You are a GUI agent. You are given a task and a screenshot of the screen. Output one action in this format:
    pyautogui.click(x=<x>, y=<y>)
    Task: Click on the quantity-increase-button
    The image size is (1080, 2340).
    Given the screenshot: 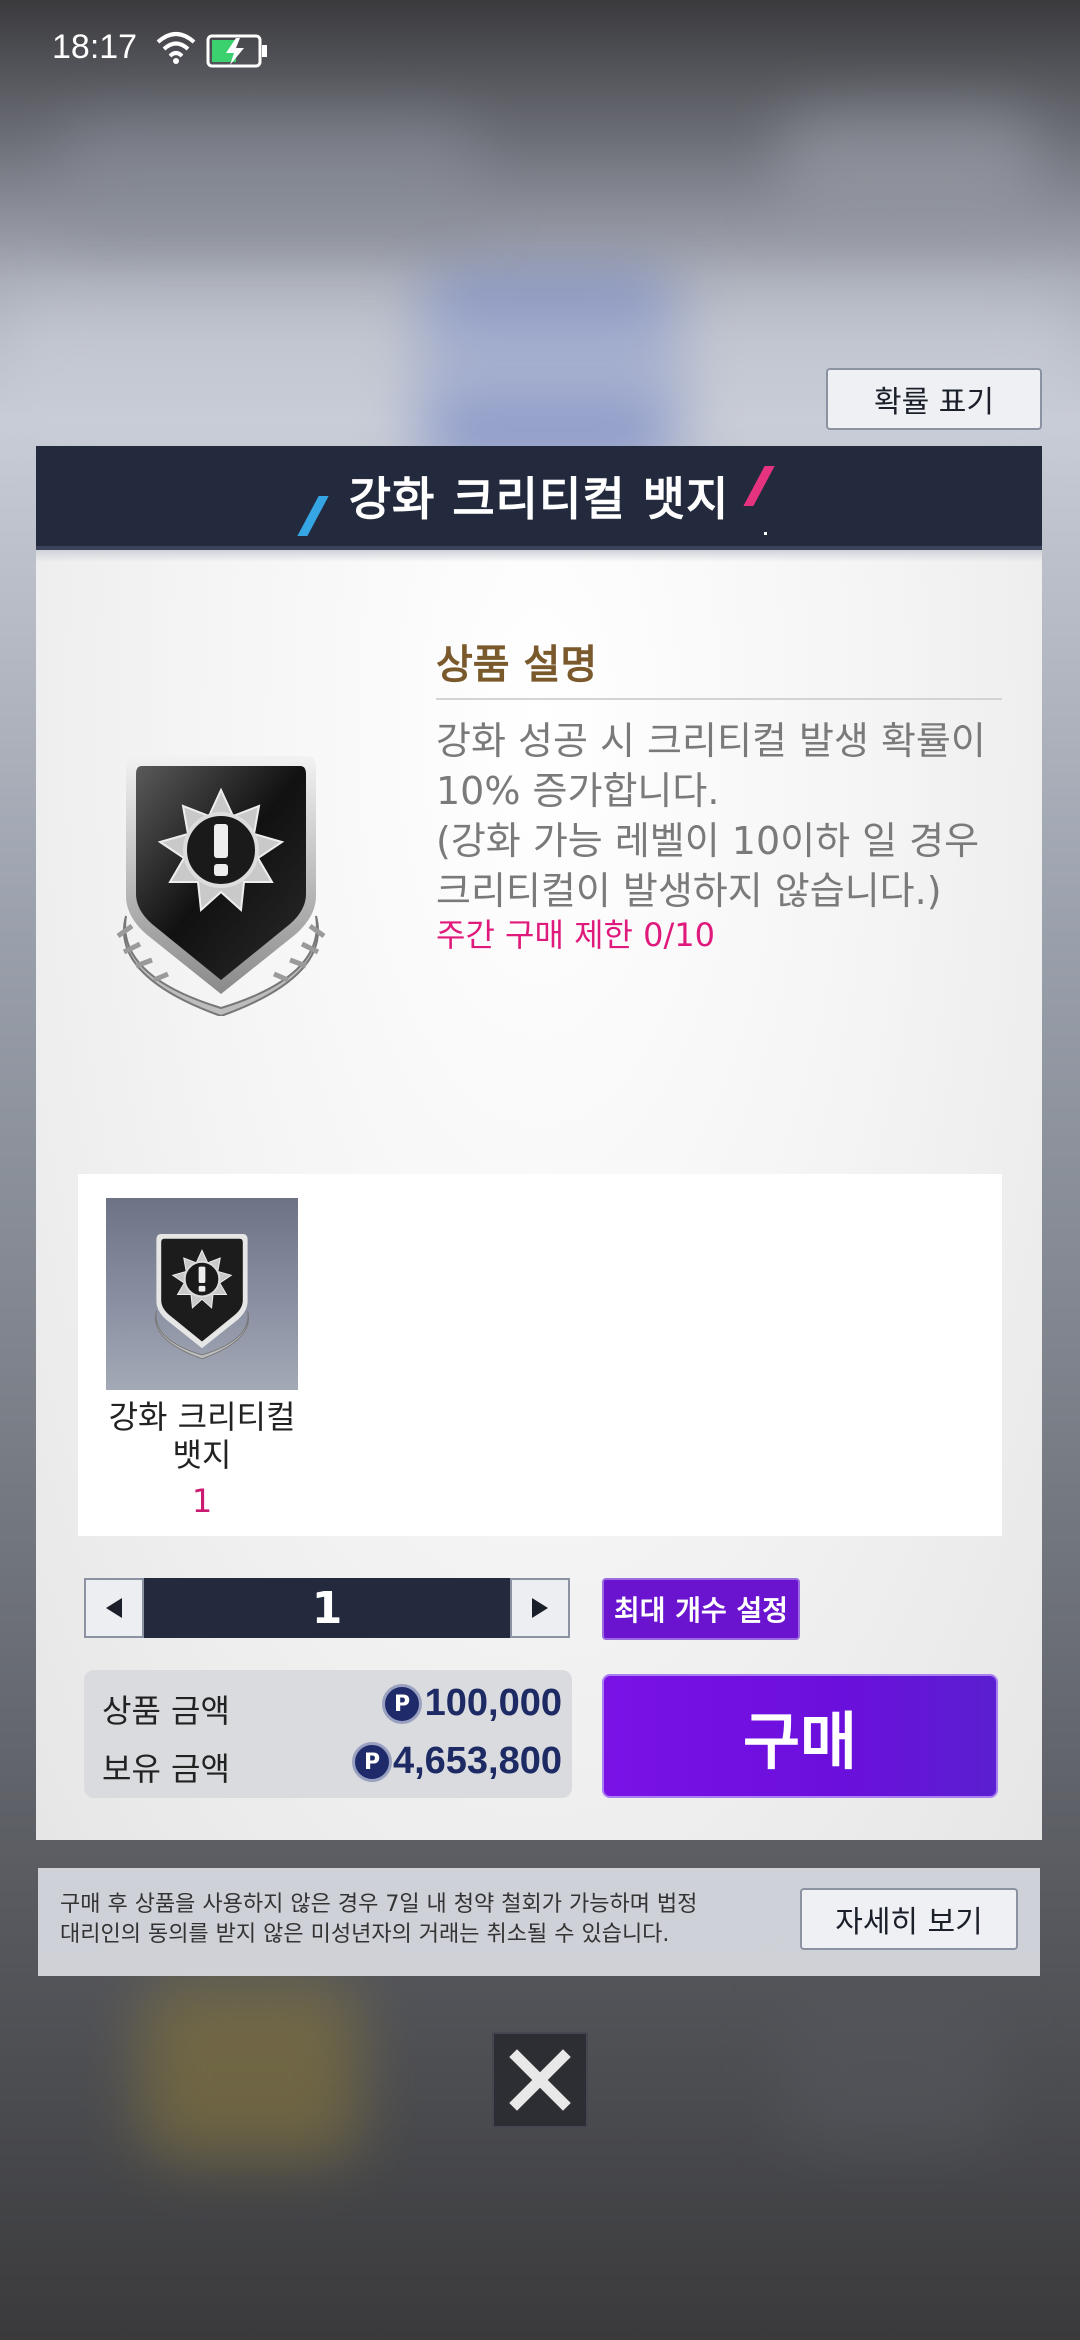 What is the action you would take?
    pyautogui.click(x=540, y=1608)
    